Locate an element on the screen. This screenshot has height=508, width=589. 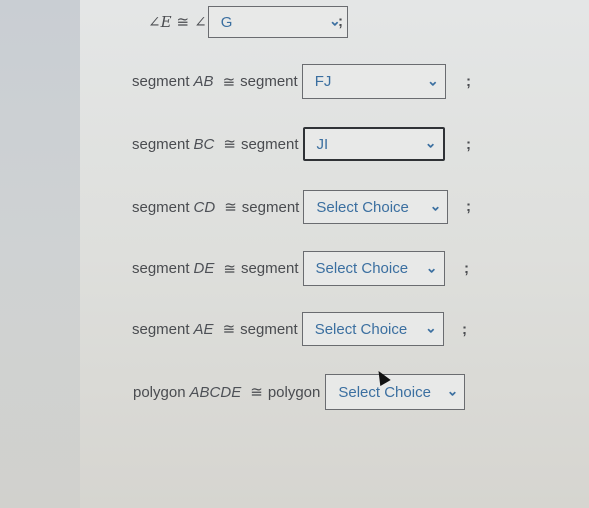
segment-de-select-value: Select Choice is located at coordinates (362, 268).